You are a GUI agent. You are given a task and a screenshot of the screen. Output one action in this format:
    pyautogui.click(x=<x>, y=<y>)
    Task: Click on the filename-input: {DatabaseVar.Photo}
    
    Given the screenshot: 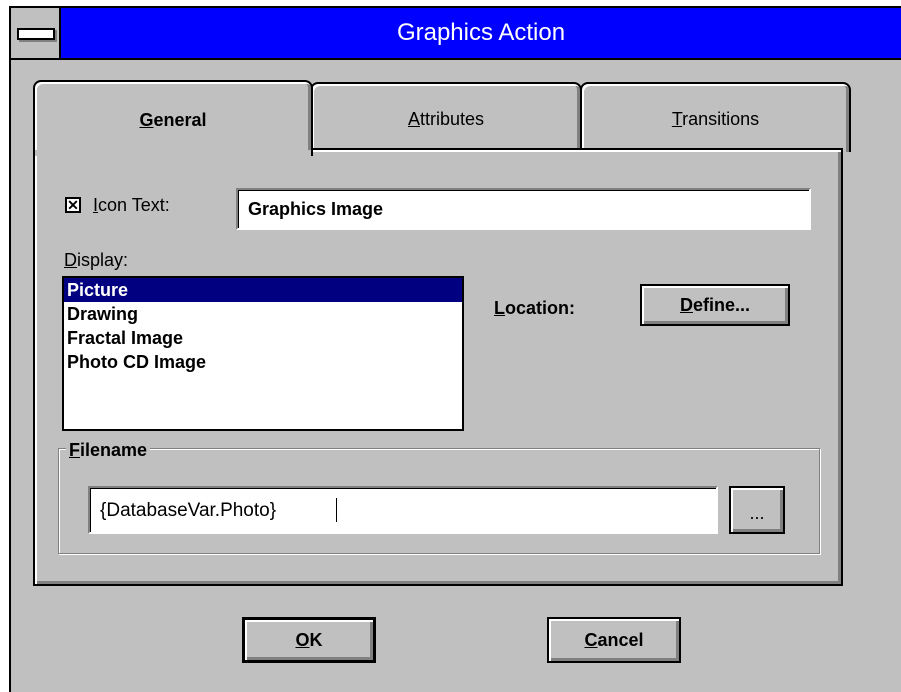 What is the action you would take?
    pyautogui.click(x=403, y=510)
    